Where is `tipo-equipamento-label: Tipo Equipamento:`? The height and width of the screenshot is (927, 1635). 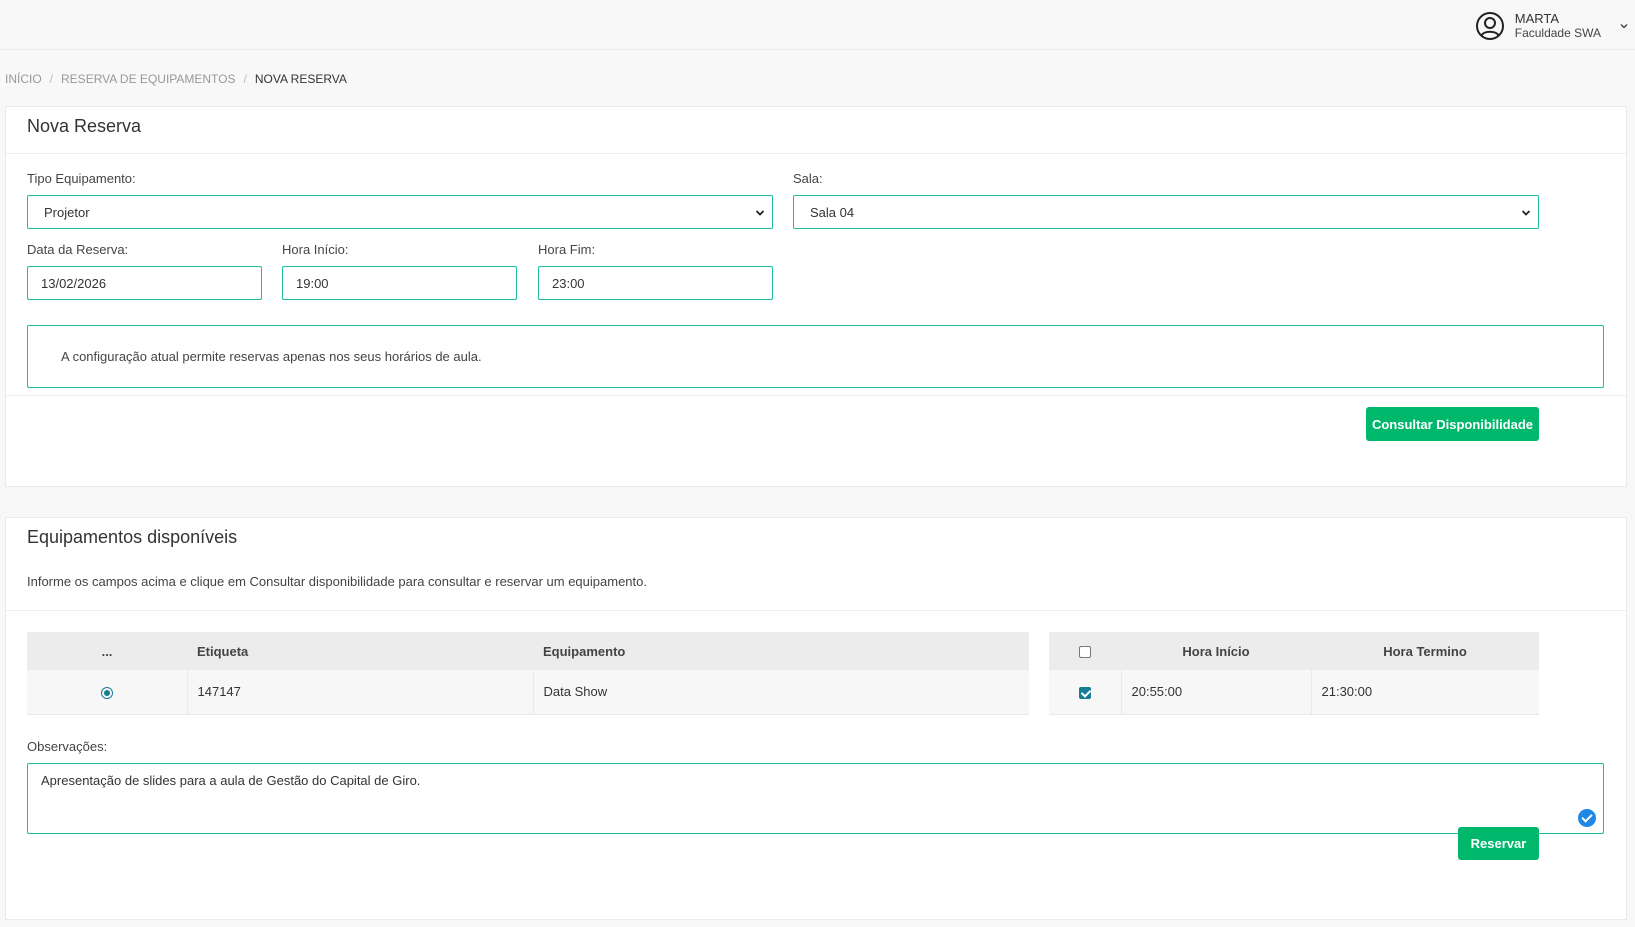
tipo-equipamento-label: Tipo Equipamento: is located at coordinates (81, 178).